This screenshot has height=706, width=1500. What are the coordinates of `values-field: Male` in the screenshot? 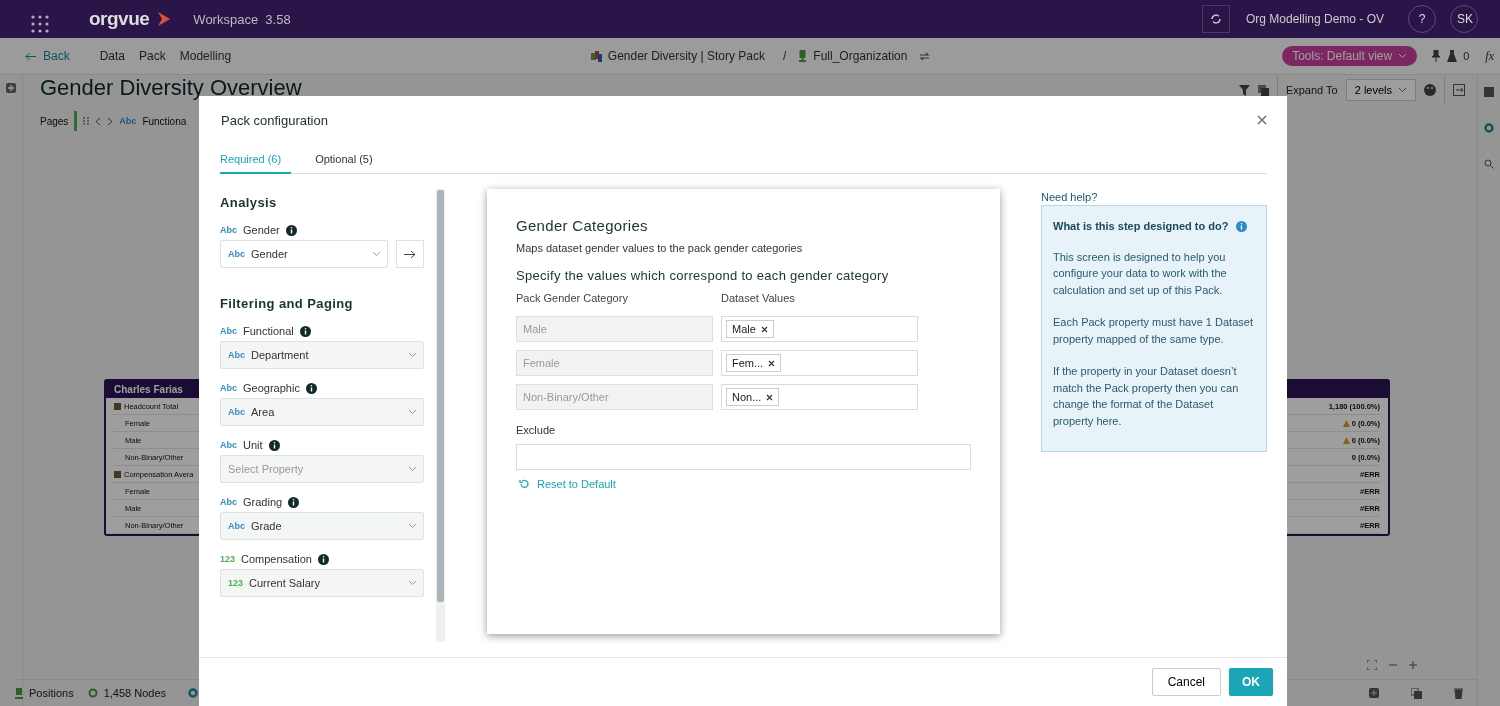 It's located at (819, 329).